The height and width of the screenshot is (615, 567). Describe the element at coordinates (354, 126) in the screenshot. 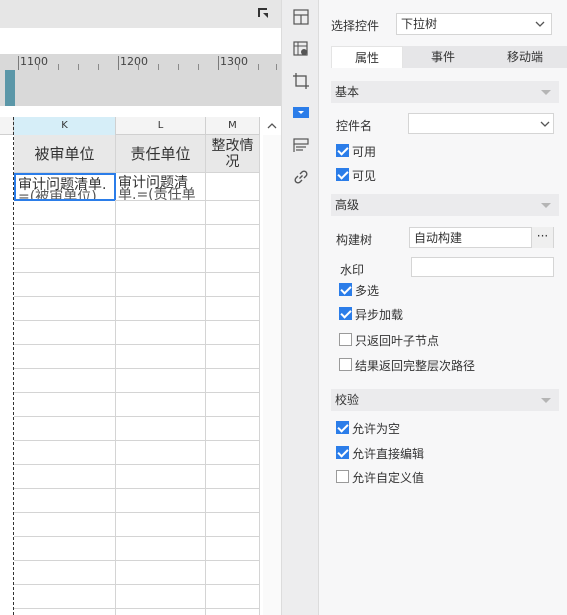

I see `control-name-label: 控件名` at that location.